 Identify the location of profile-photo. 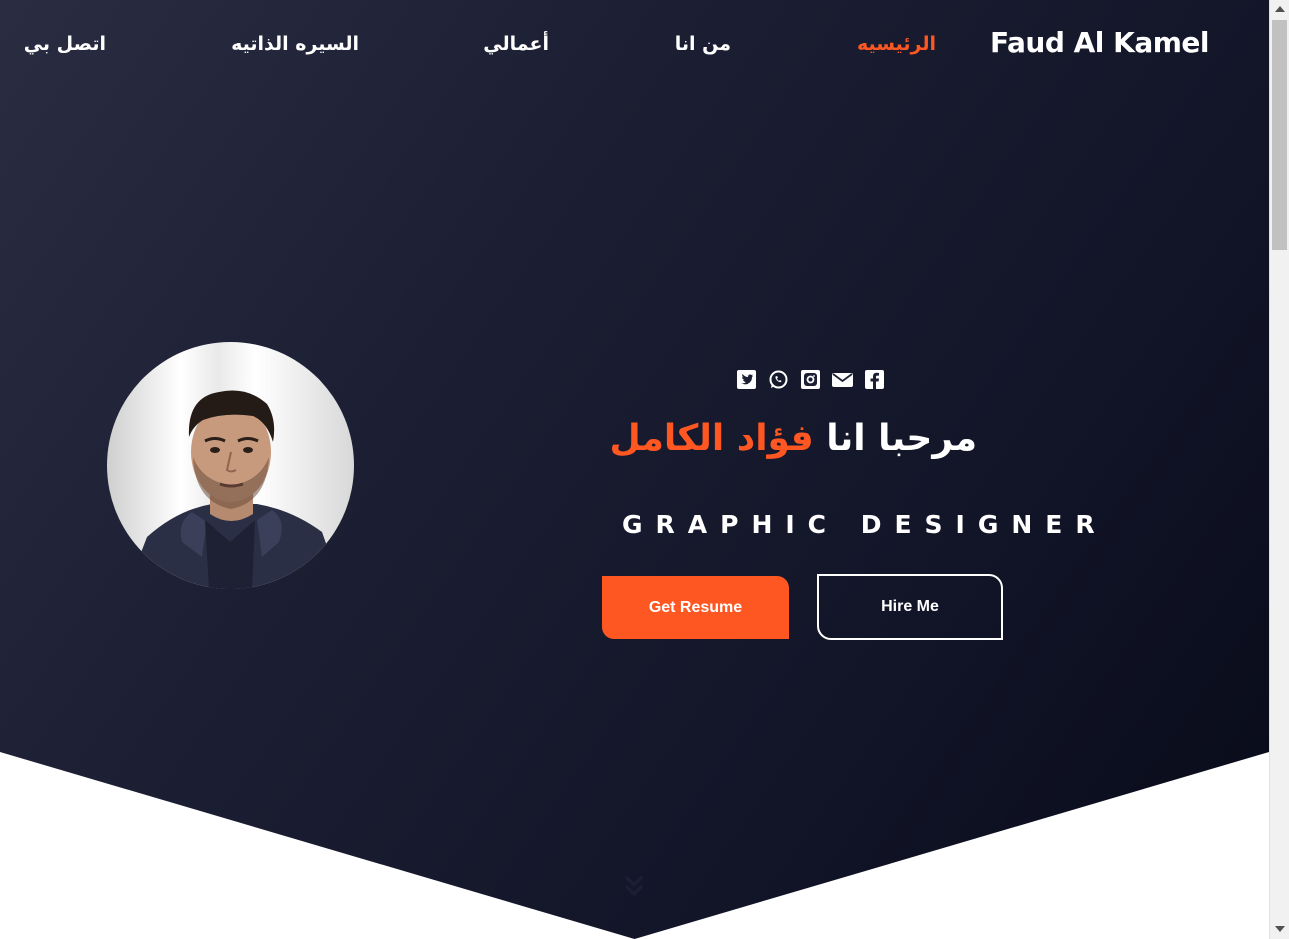
(234, 489).